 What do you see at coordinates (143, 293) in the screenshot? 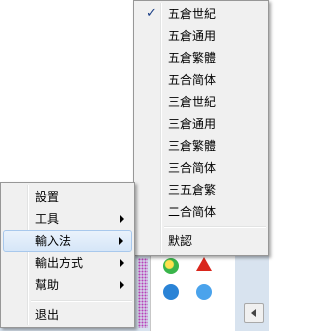
I see `dotted-pattern` at bounding box center [143, 293].